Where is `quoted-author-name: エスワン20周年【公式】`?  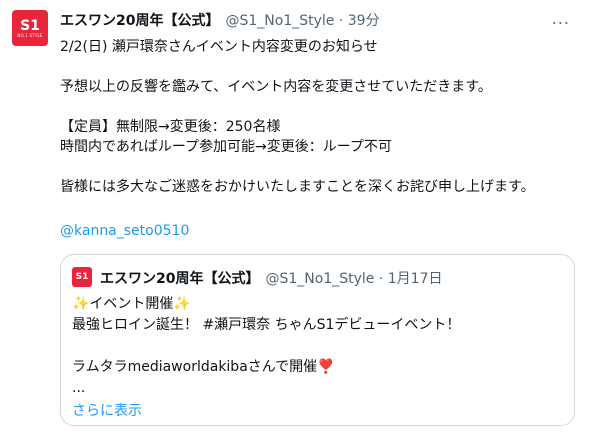 quoted-author-name: エスワン20周年【公式】 is located at coordinates (180, 279).